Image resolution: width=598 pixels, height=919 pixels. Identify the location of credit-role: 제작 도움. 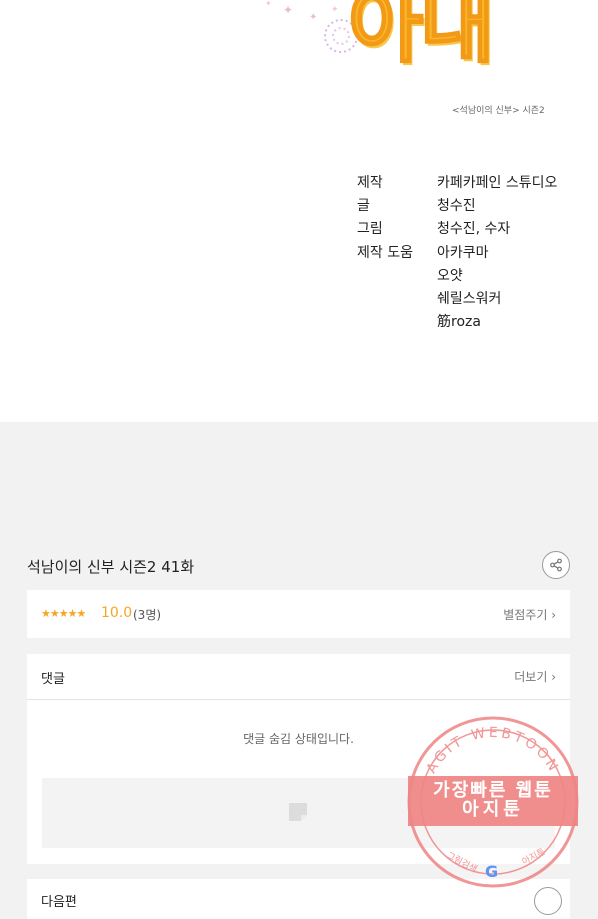
(385, 252).